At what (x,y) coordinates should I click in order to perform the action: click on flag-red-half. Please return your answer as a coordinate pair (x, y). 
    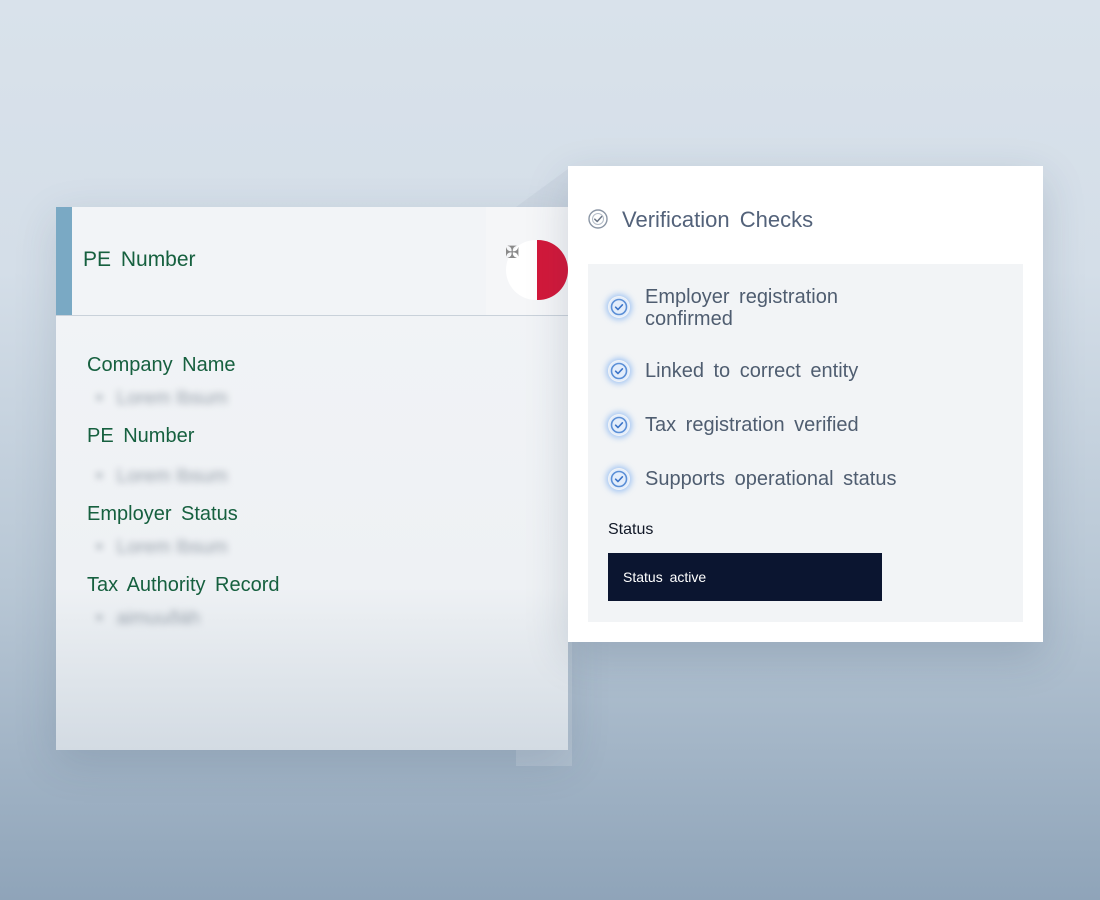
    Looking at the image, I should click on (552, 270).